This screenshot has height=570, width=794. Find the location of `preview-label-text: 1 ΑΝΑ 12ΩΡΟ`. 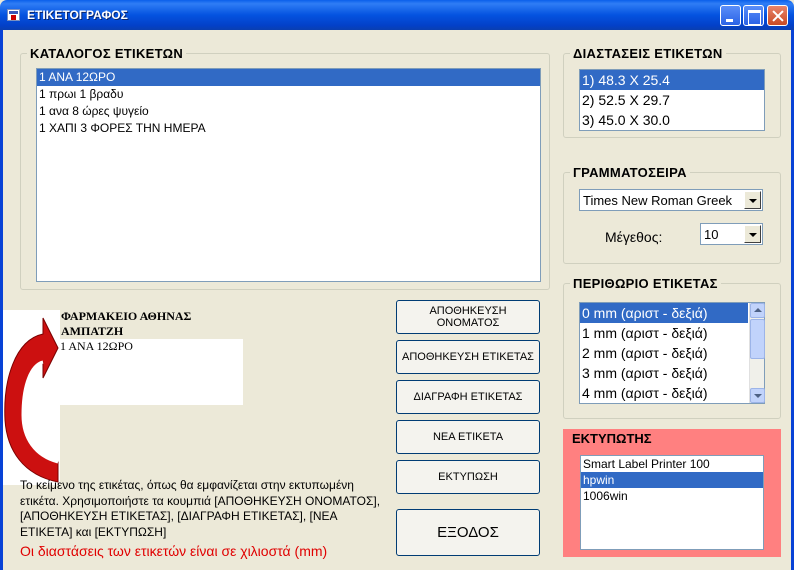

preview-label-text: 1 ΑΝΑ 12ΩΡΟ is located at coordinates (96, 346).